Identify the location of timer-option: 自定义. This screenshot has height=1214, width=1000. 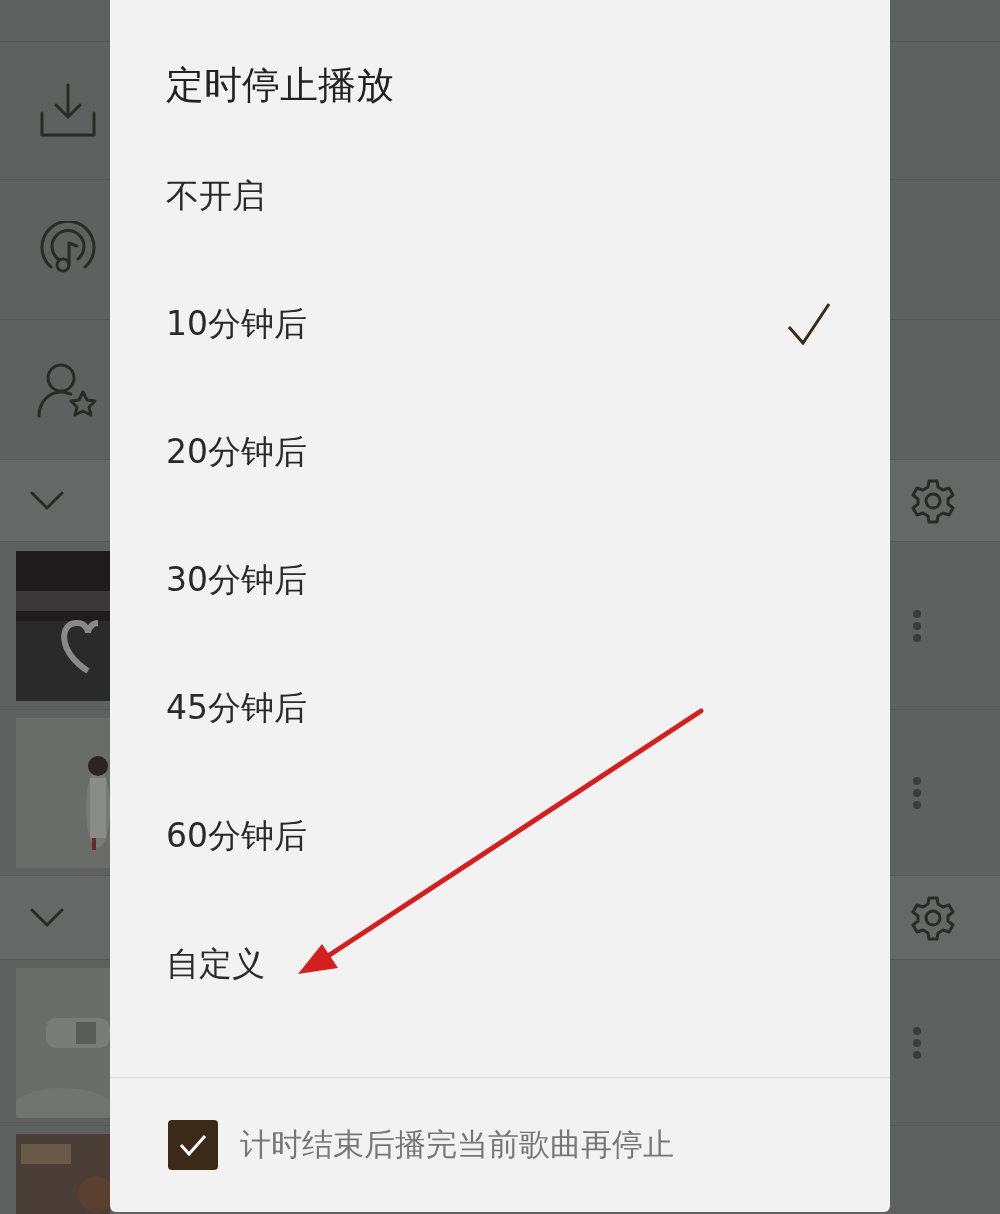
(500, 964).